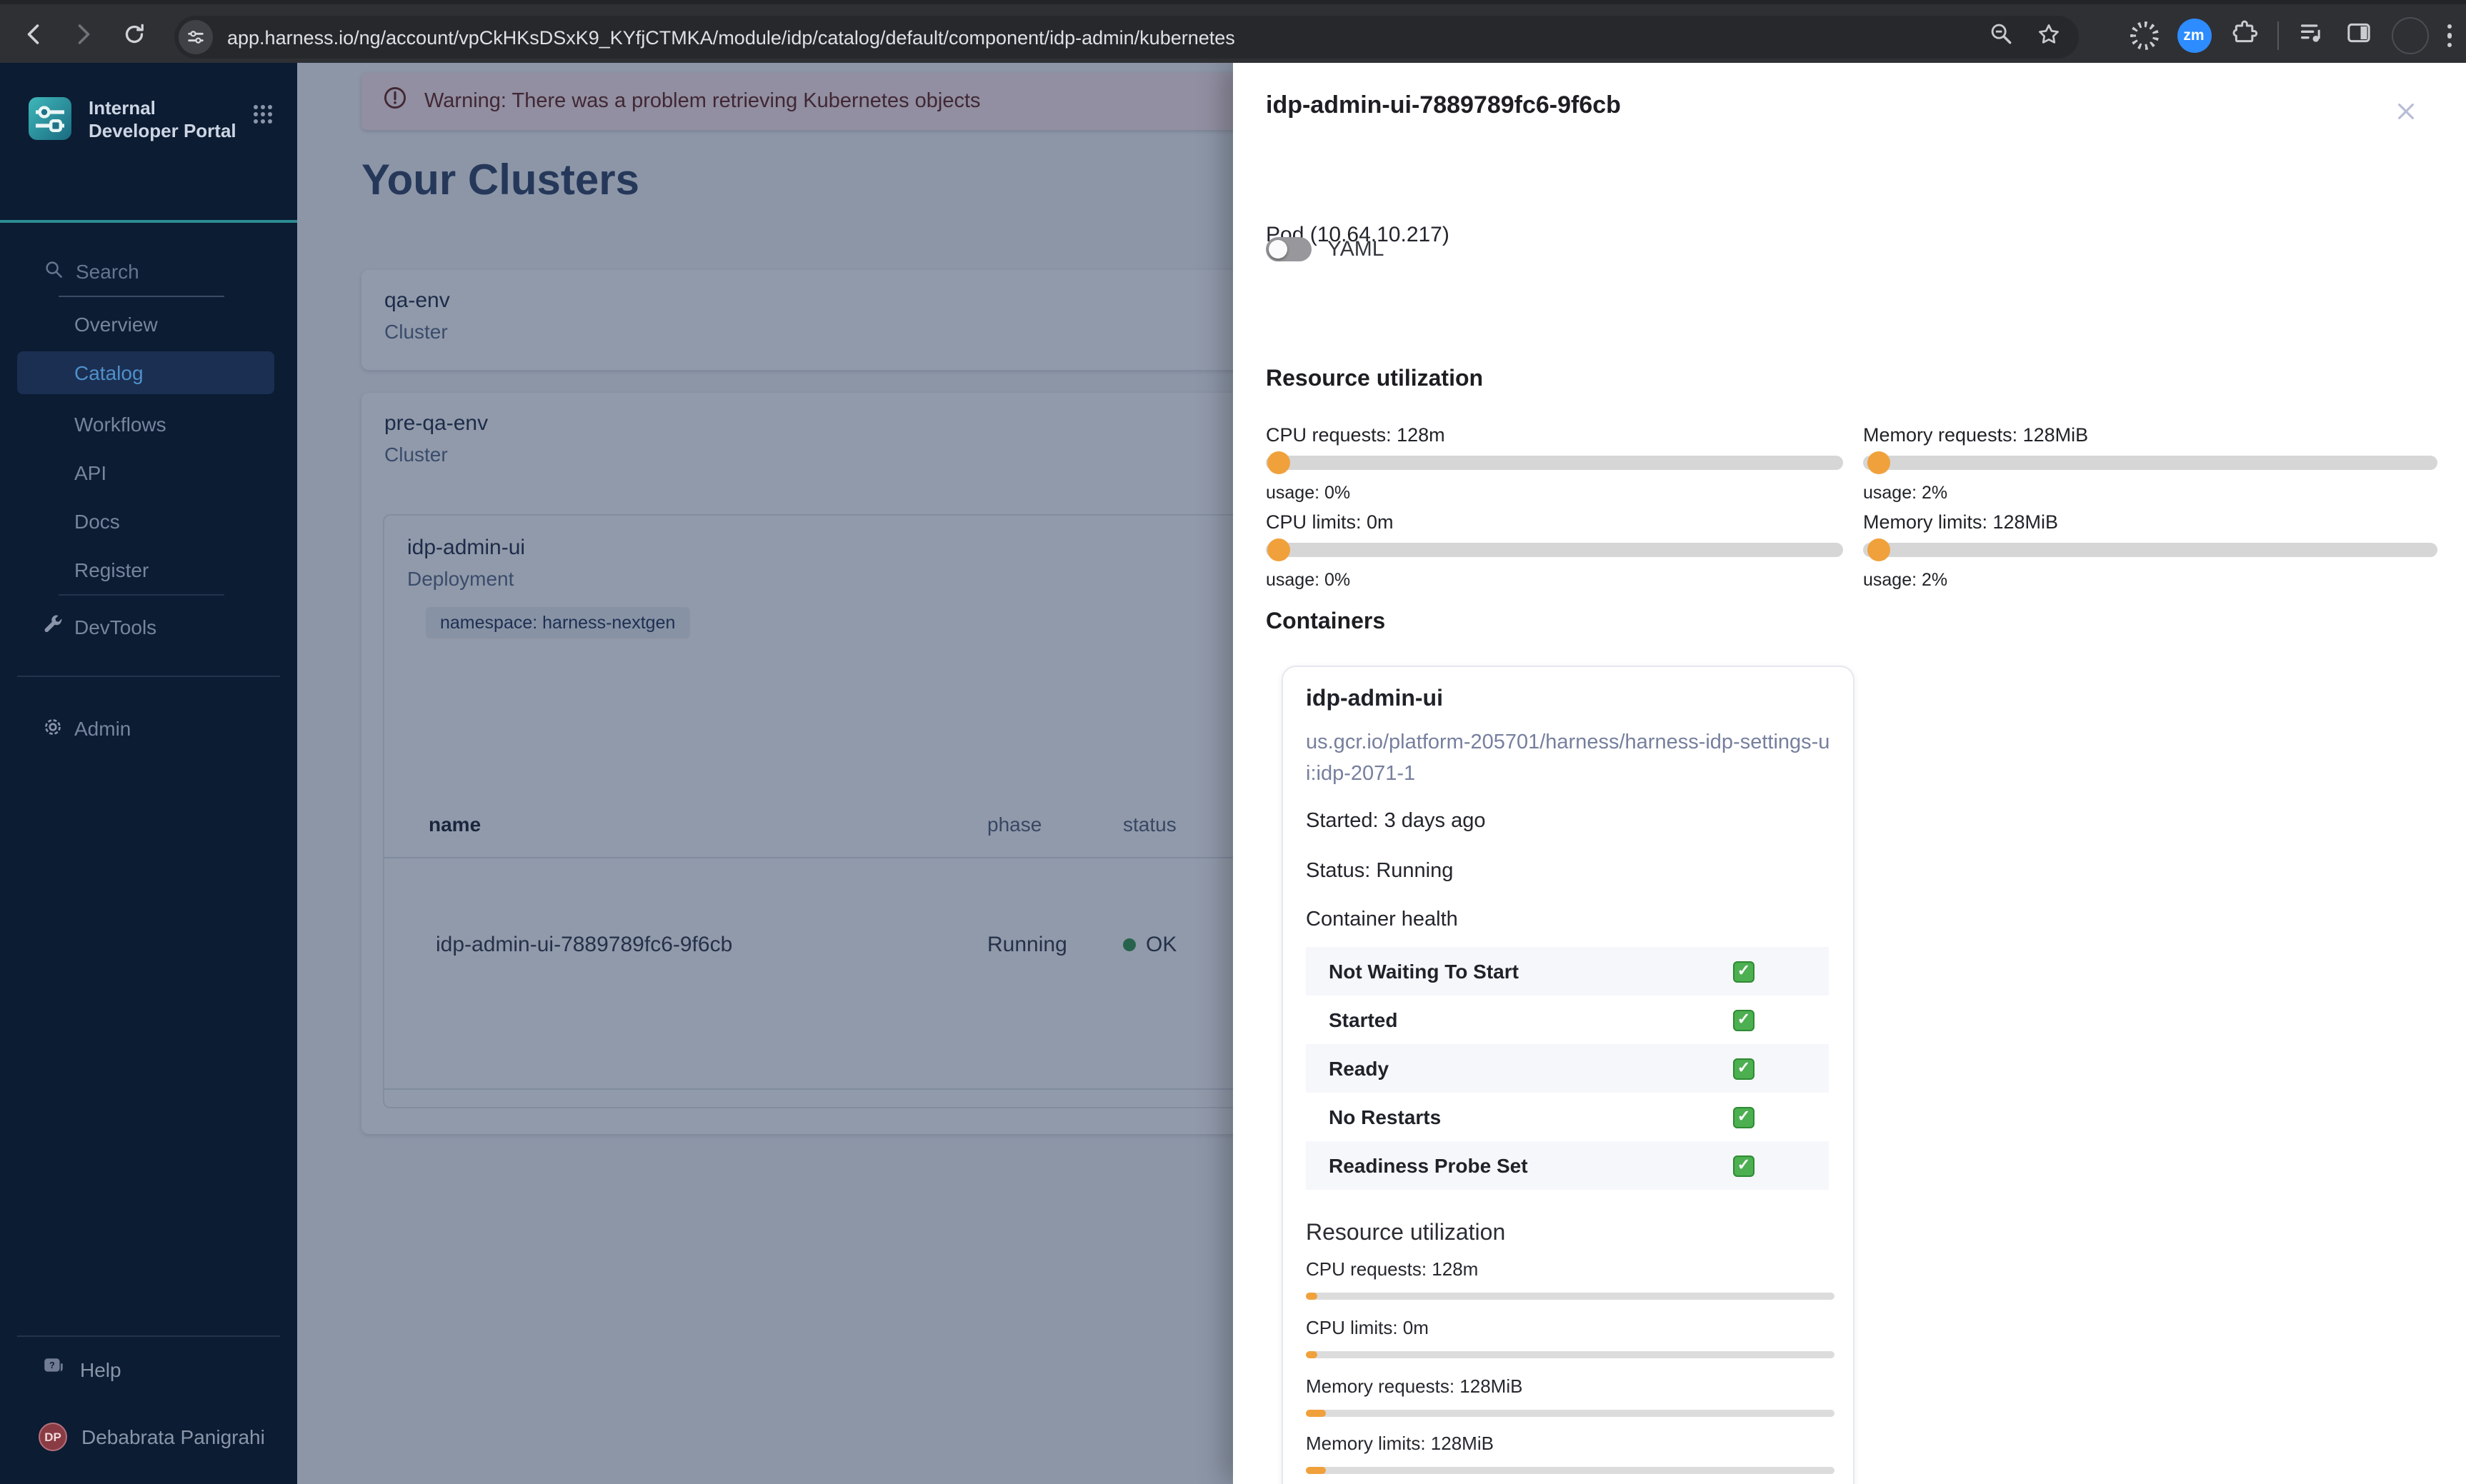  Describe the element at coordinates (148, 1336) in the screenshot. I see `sidebar-divider-bottom` at that location.